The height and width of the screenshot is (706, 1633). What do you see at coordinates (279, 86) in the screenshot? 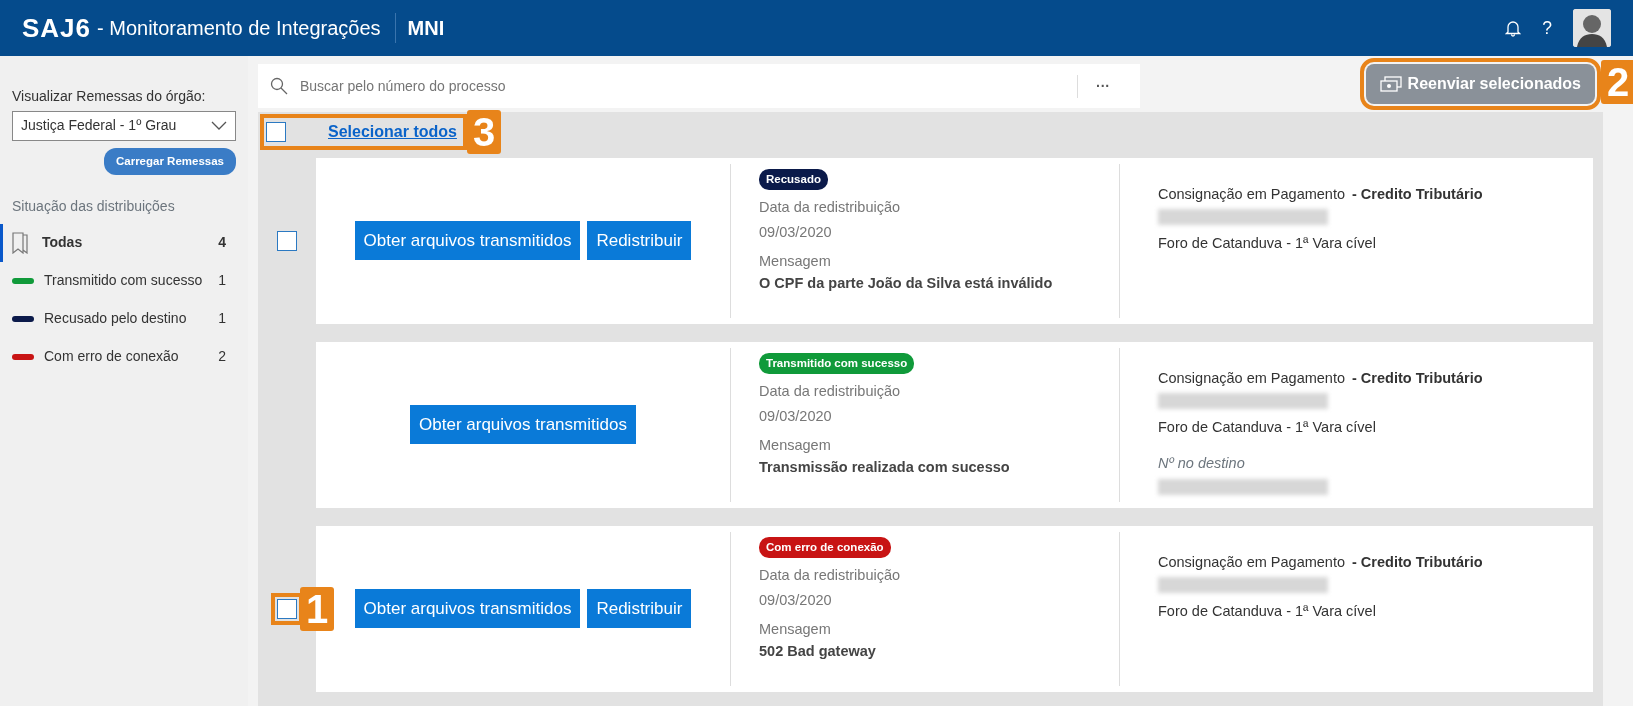
I see `search-icon` at bounding box center [279, 86].